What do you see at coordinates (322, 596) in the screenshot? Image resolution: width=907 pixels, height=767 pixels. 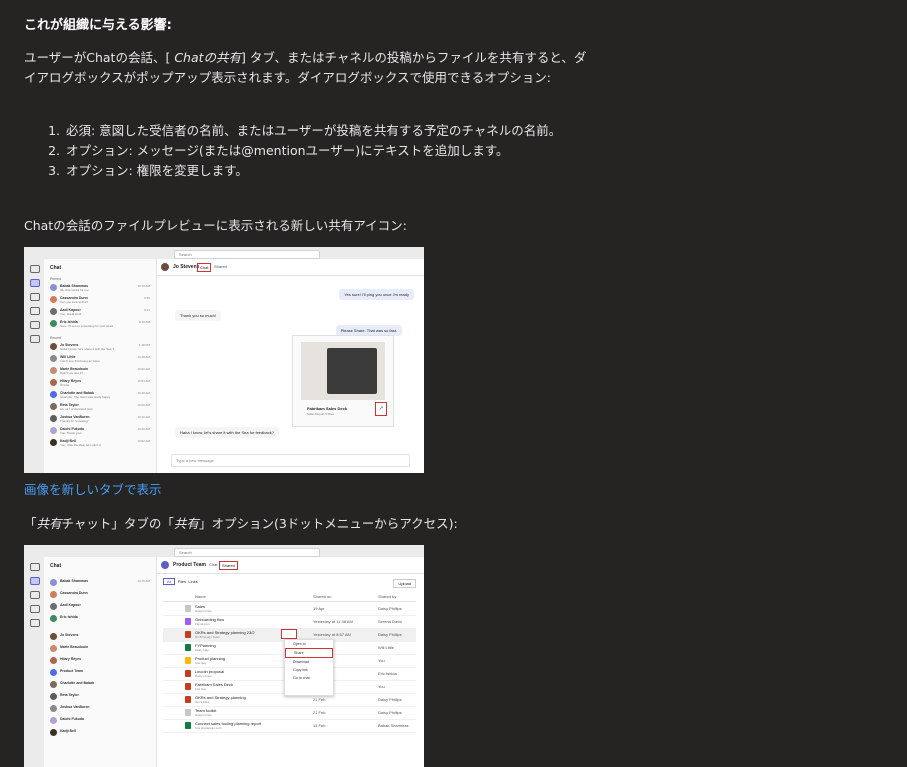 I see `column-shared-on: Shared on` at bounding box center [322, 596].